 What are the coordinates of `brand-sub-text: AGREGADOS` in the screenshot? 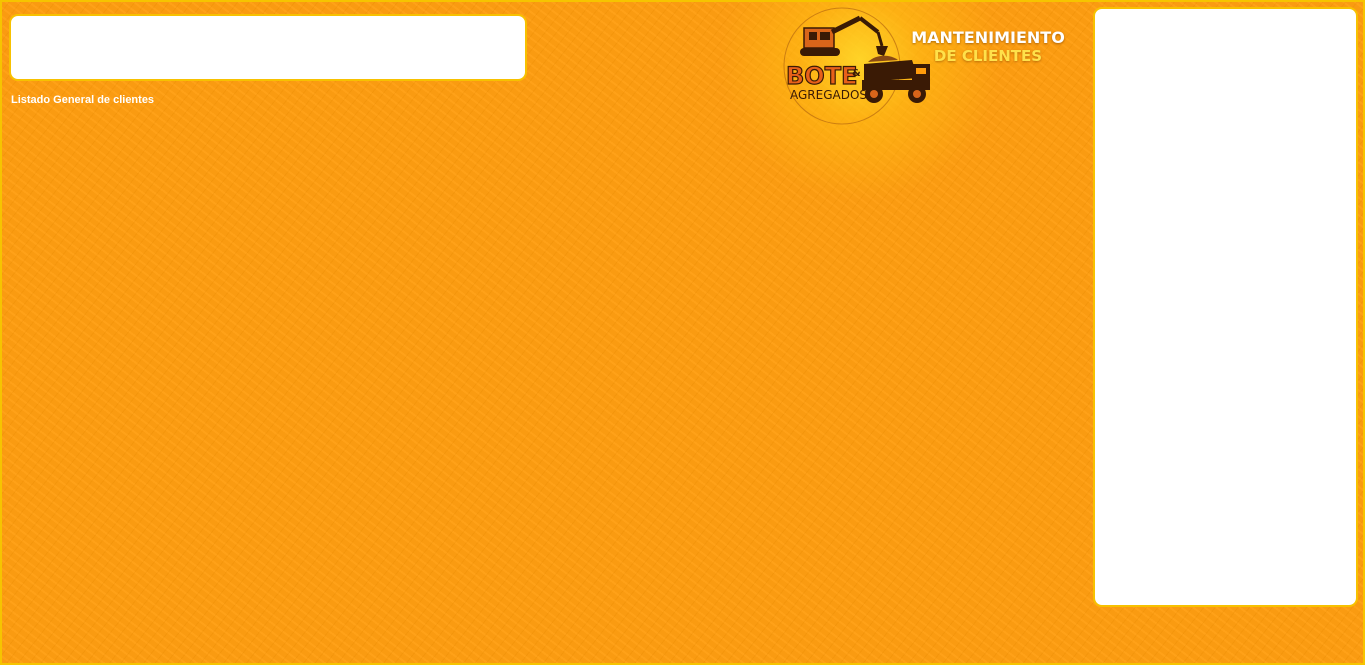 It's located at (828, 95).